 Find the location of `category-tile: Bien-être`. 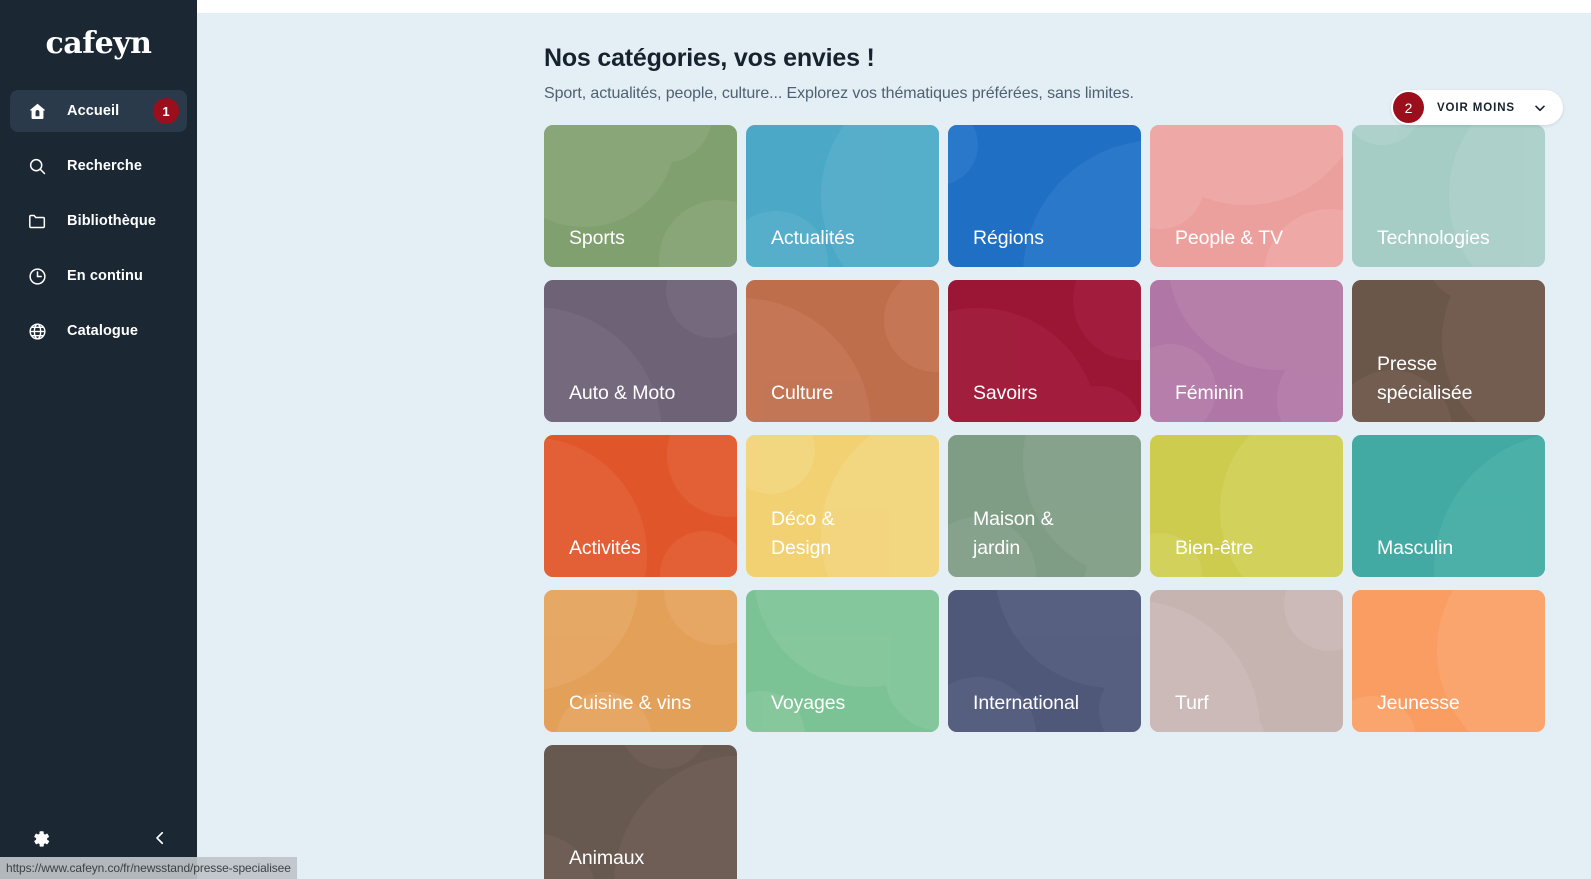

category-tile: Bien-être is located at coordinates (1246, 506).